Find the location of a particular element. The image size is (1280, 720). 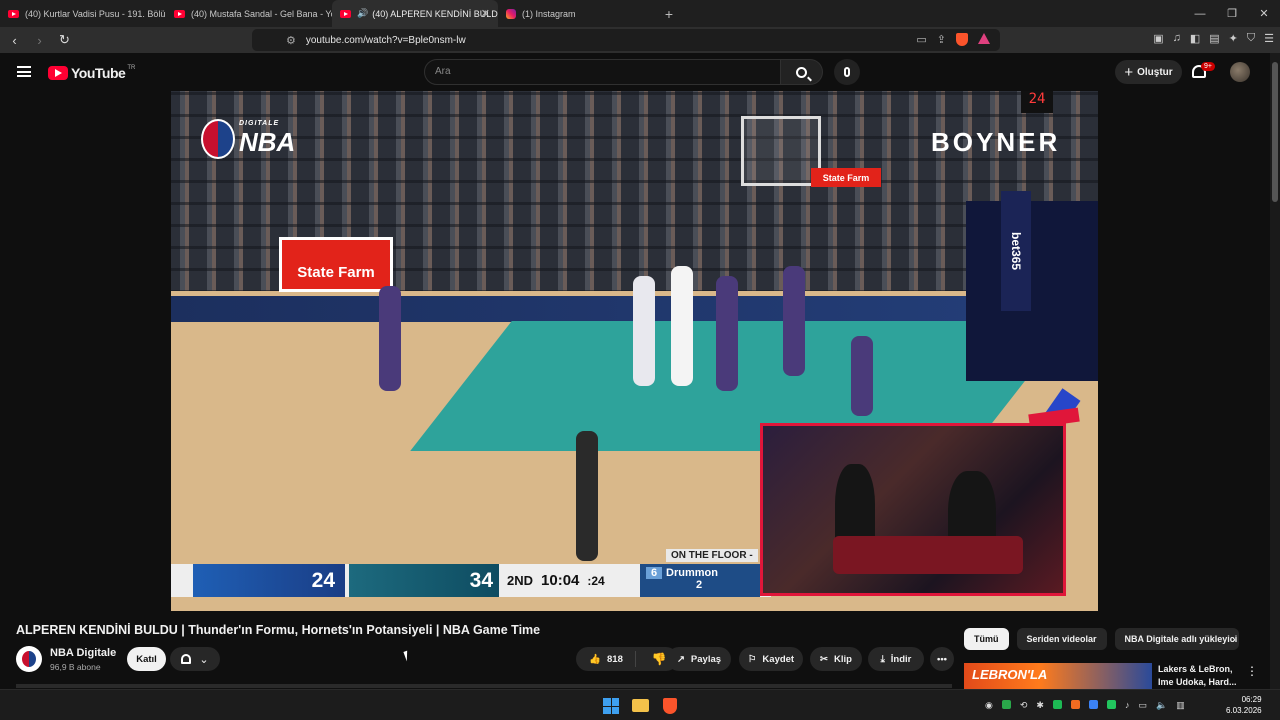

on-the-floor-label: ON THE FLOOR - is located at coordinates (712, 555).